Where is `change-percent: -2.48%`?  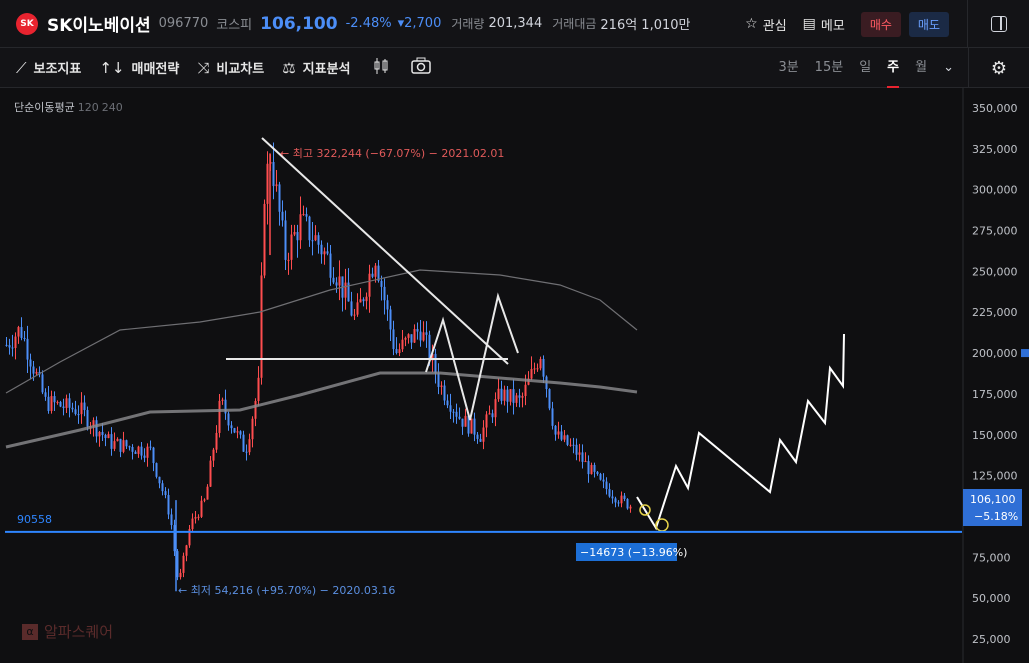
change-percent: -2.48% is located at coordinates (368, 23).